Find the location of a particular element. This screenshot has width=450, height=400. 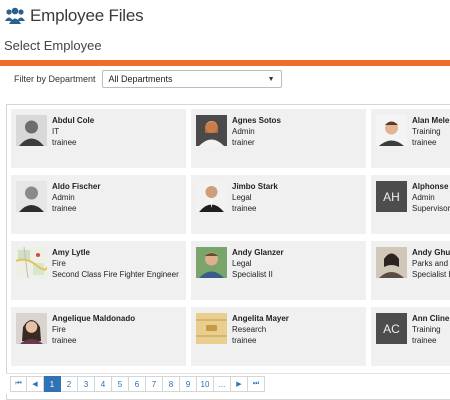

employee-title: Supervisor is located at coordinates (431, 208).